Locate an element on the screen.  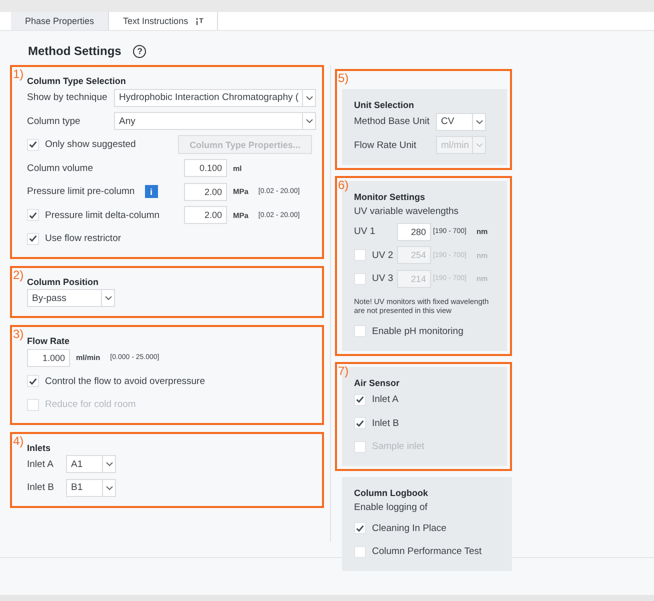
checkbox-label: Control the flow to avoid overpressure is located at coordinates (125, 381).